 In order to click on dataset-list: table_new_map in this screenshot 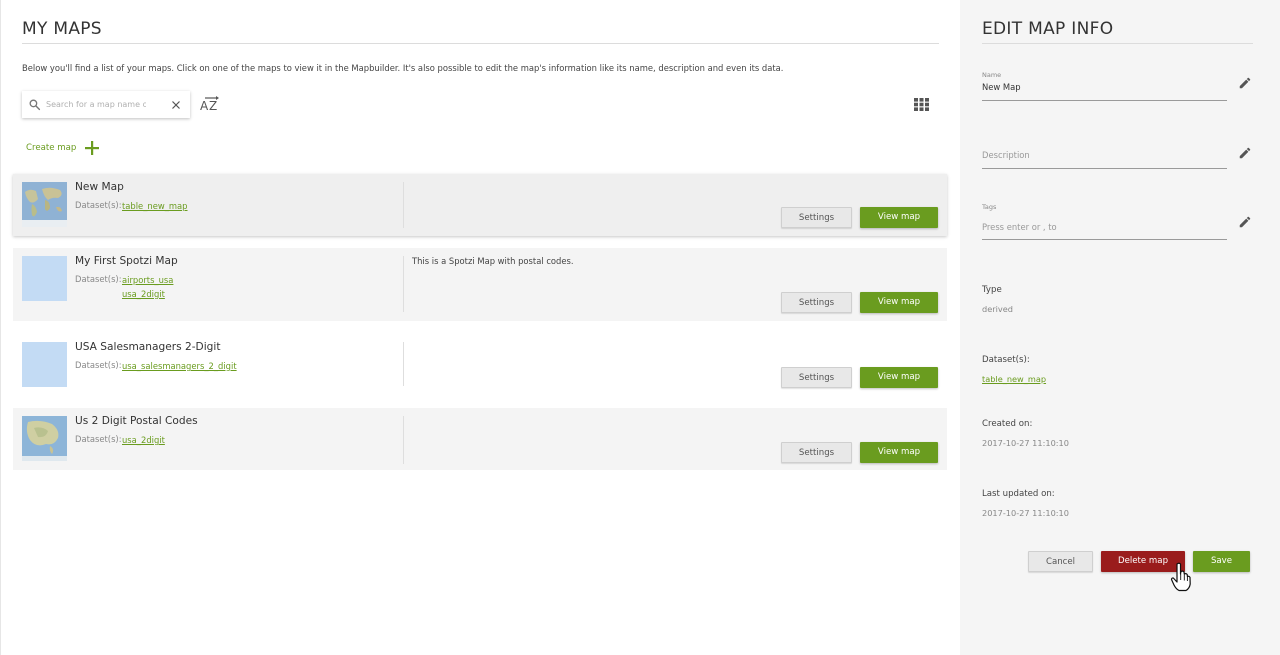, I will do `click(155, 207)`.